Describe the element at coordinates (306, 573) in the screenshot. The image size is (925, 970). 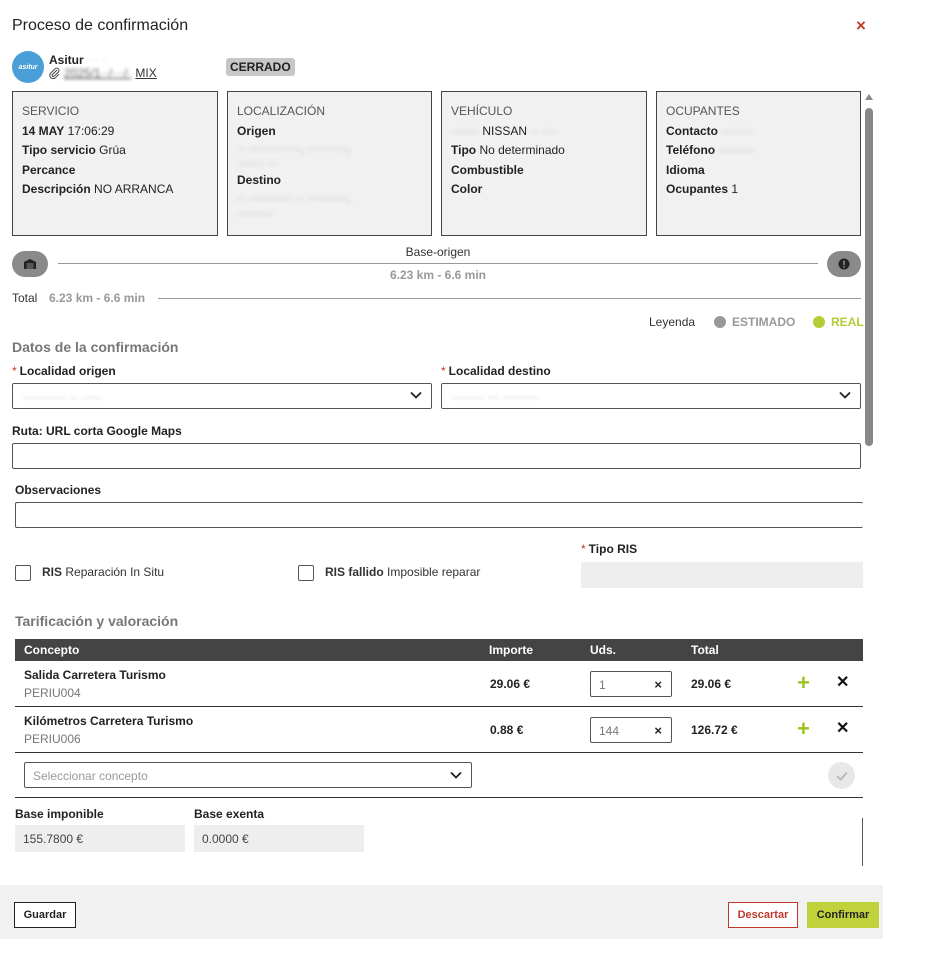
I see `ris-fallido-checkbox` at that location.